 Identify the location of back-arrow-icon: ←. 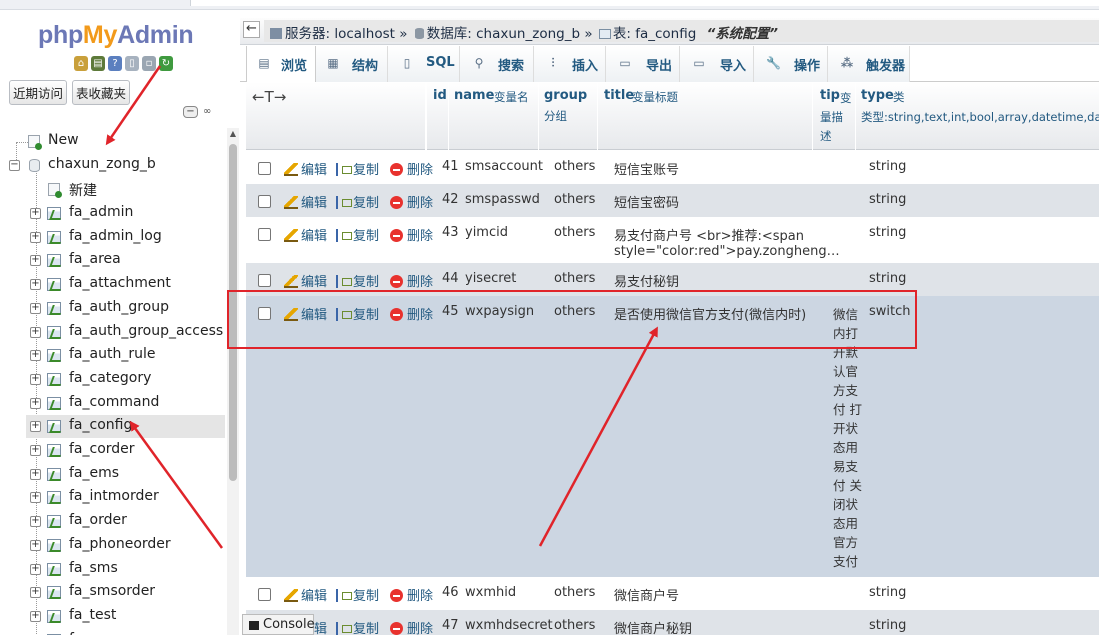
(251, 29).